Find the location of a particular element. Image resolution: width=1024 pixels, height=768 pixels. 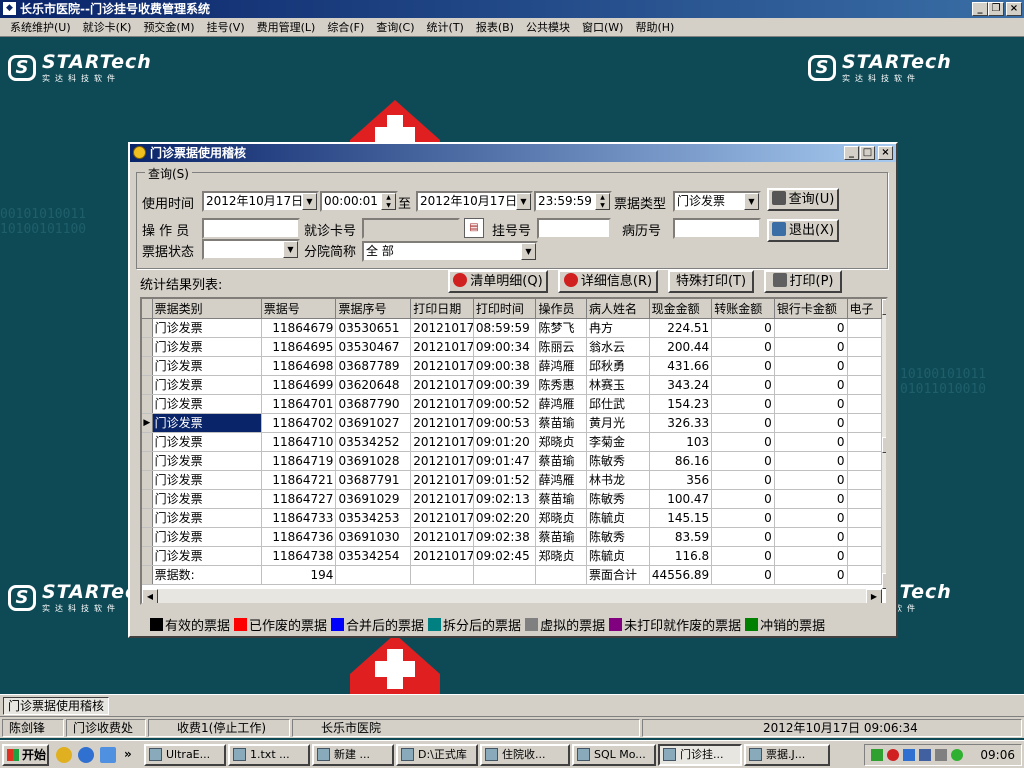

table-cell: 03691027 is located at coordinates (373, 423).